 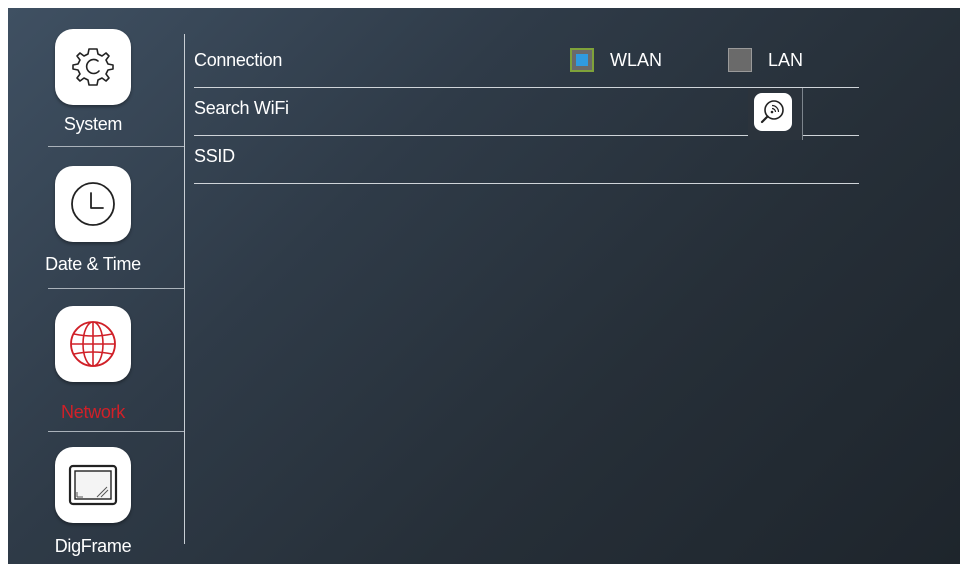 I want to click on sidebar-item-system: System, so click(x=96, y=78).